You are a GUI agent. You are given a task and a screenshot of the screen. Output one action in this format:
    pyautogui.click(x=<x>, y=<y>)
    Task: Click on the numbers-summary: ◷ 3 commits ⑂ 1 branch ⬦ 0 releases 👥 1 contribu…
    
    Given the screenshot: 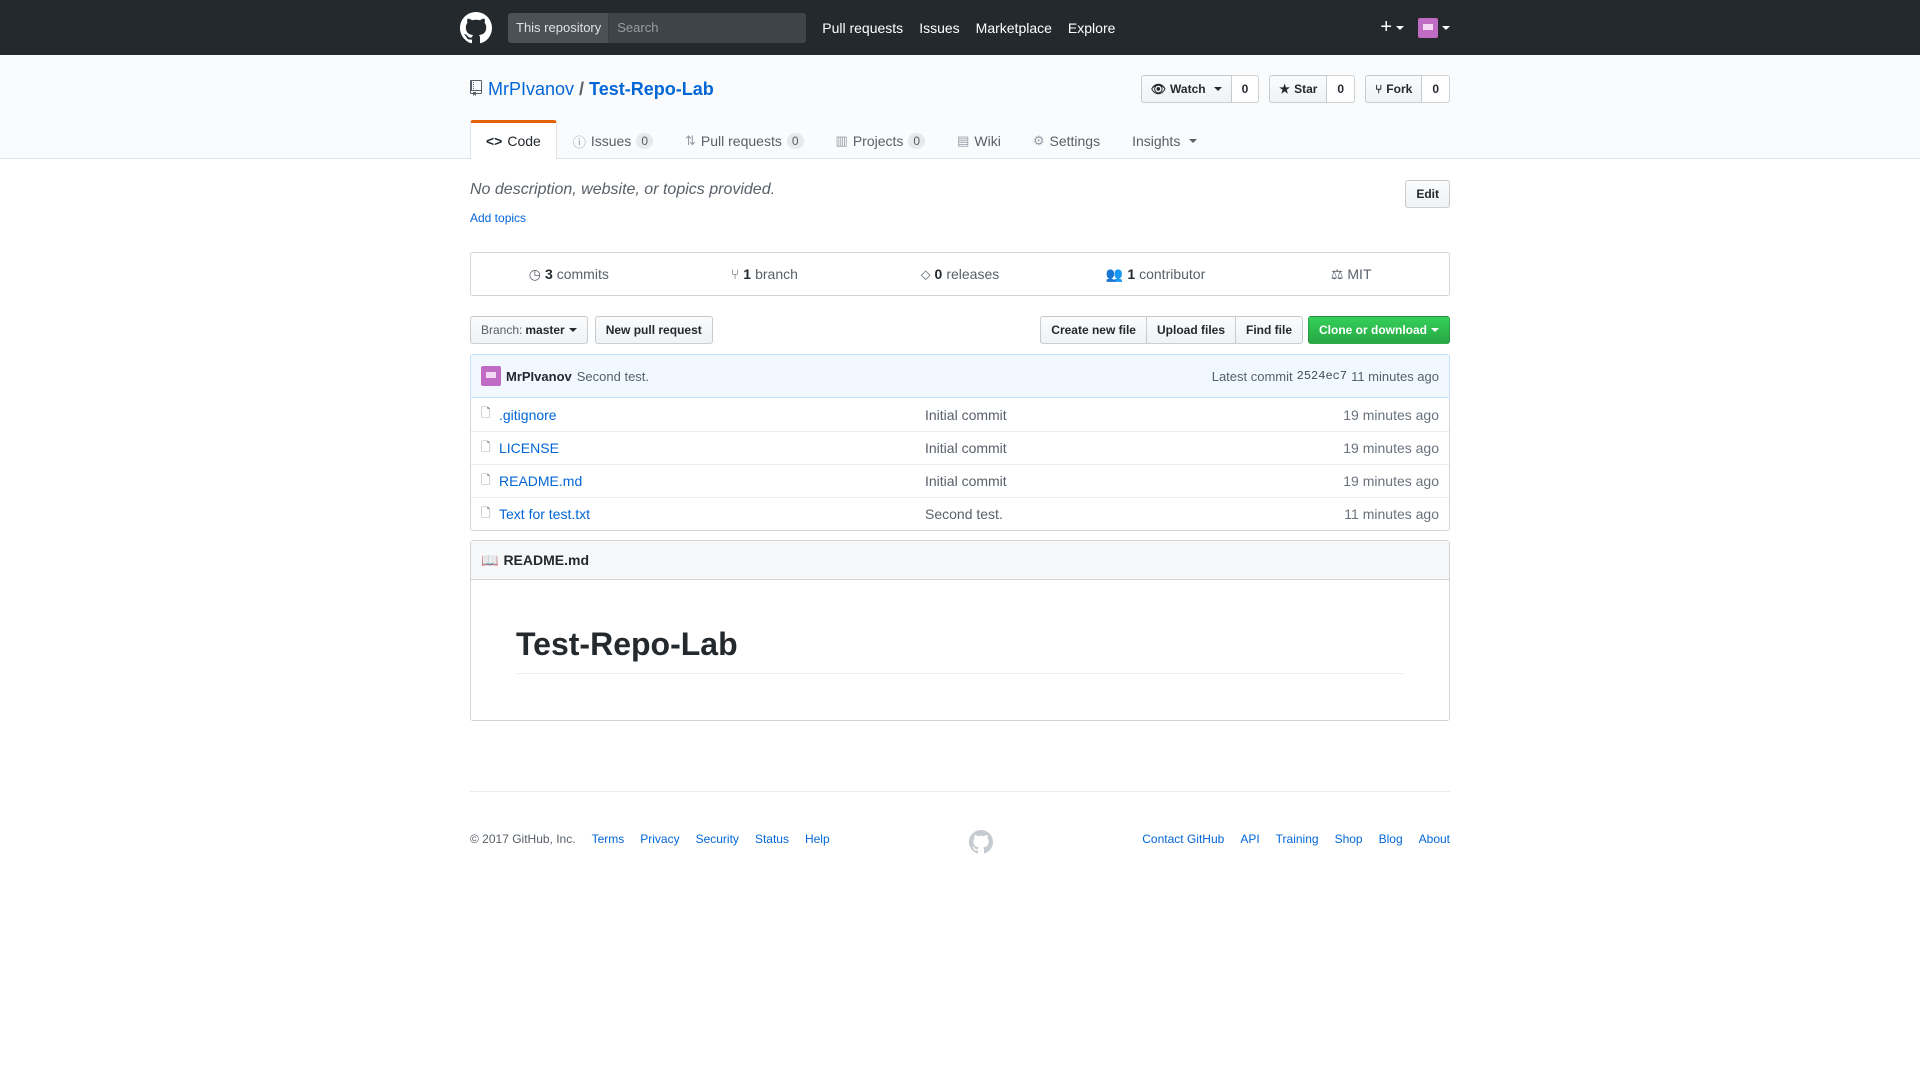 What is the action you would take?
    pyautogui.click(x=960, y=274)
    